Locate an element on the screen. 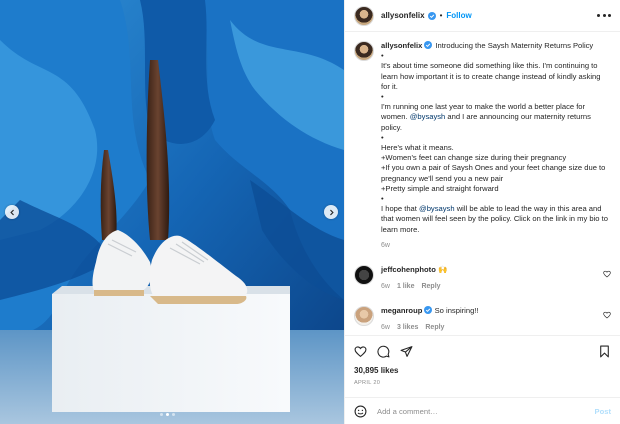 The width and height of the screenshot is (620, 424). follow-button: Follow is located at coordinates (458, 15).